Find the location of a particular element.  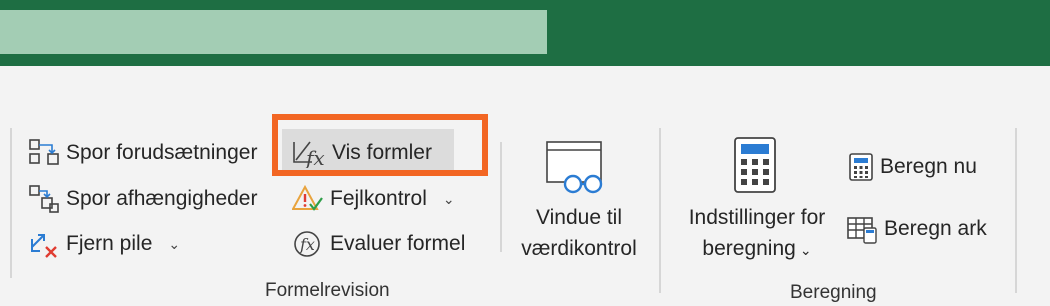

trace-precedents-label: Spor forudsætninger is located at coordinates (162, 152).